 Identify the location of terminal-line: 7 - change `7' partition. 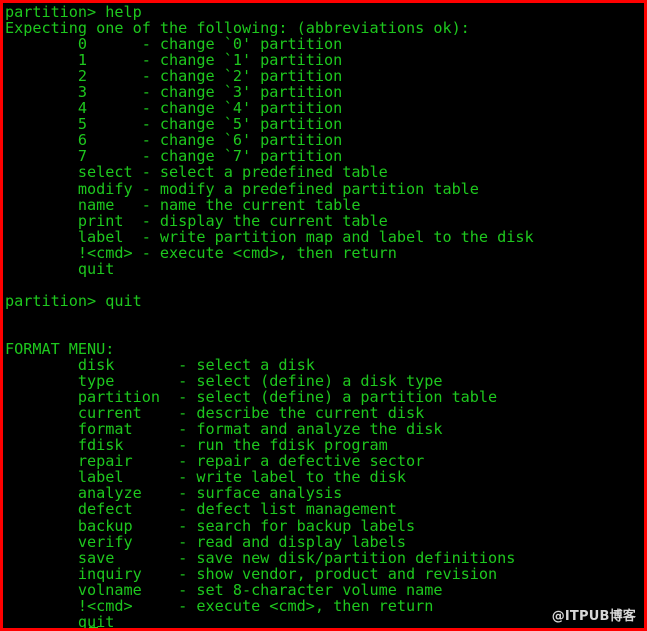
(174, 156).